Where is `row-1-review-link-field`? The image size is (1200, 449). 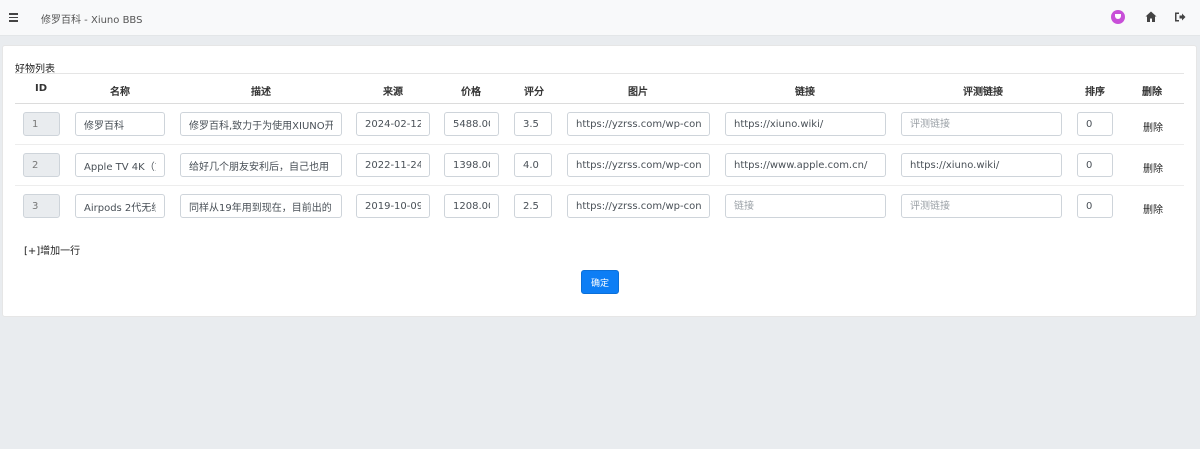 row-1-review-link-field is located at coordinates (981, 124).